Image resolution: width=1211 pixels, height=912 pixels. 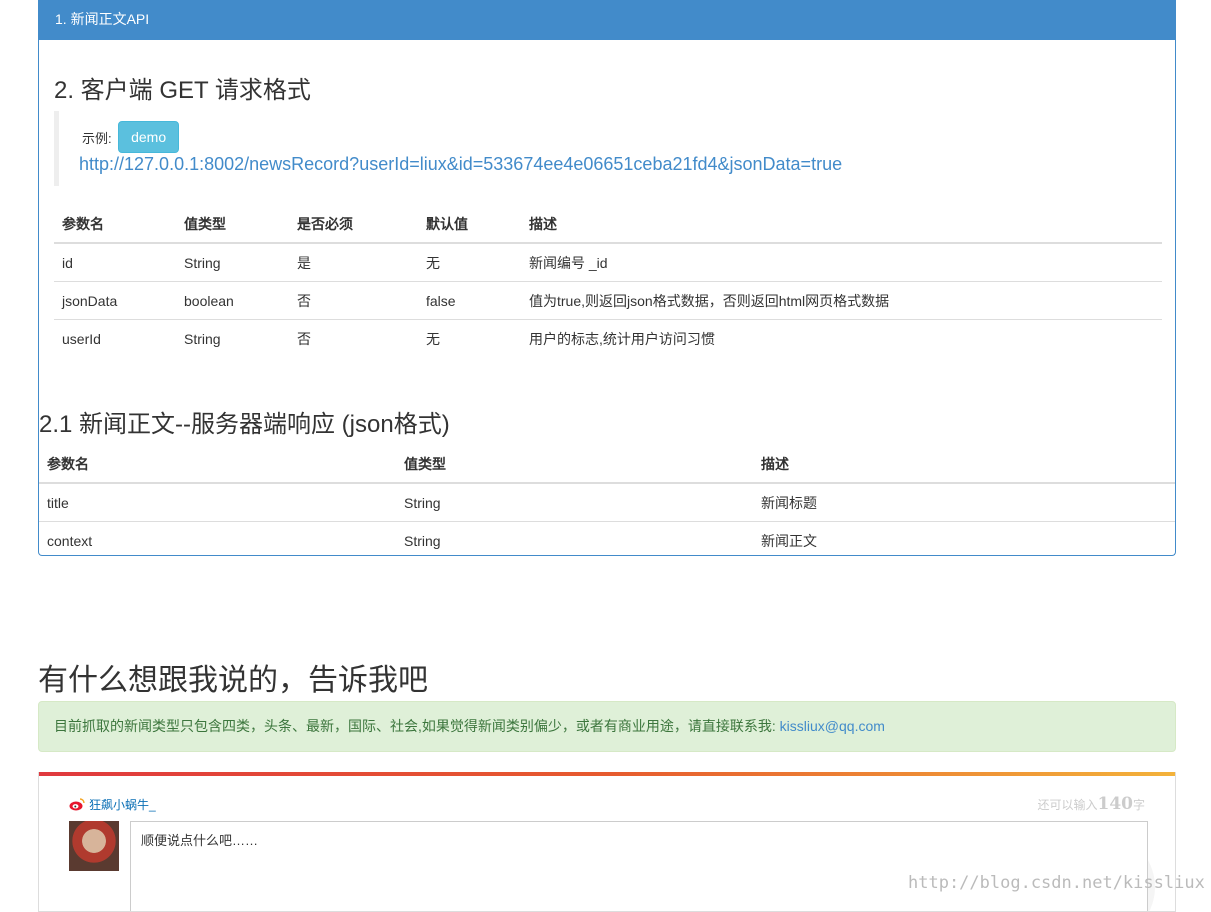 I want to click on feedback-title: 有什么想跟我说的，告诉我吧, so click(x=233, y=680).